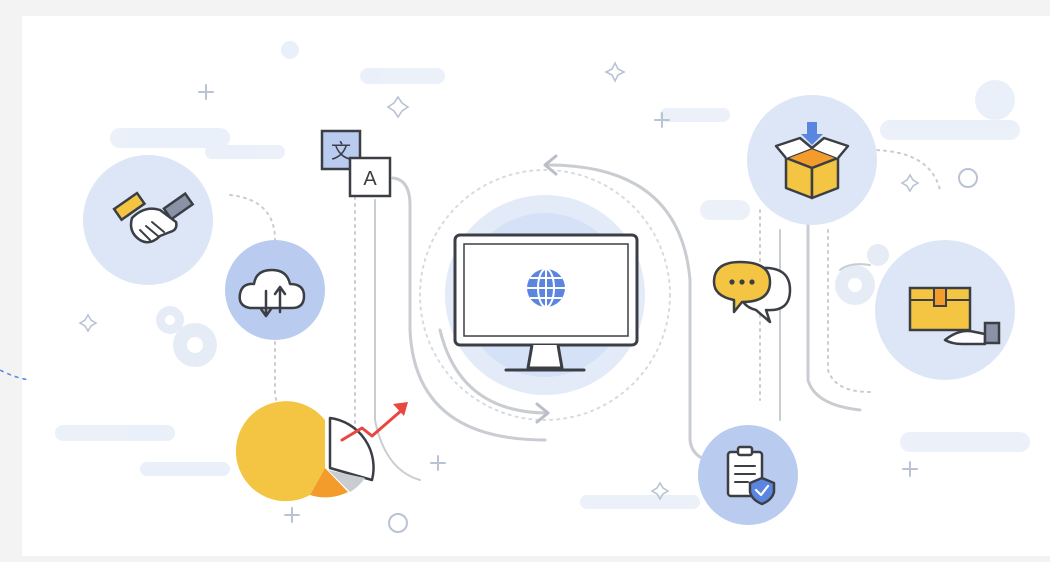  I want to click on translate-source-glyph: 文, so click(341, 151).